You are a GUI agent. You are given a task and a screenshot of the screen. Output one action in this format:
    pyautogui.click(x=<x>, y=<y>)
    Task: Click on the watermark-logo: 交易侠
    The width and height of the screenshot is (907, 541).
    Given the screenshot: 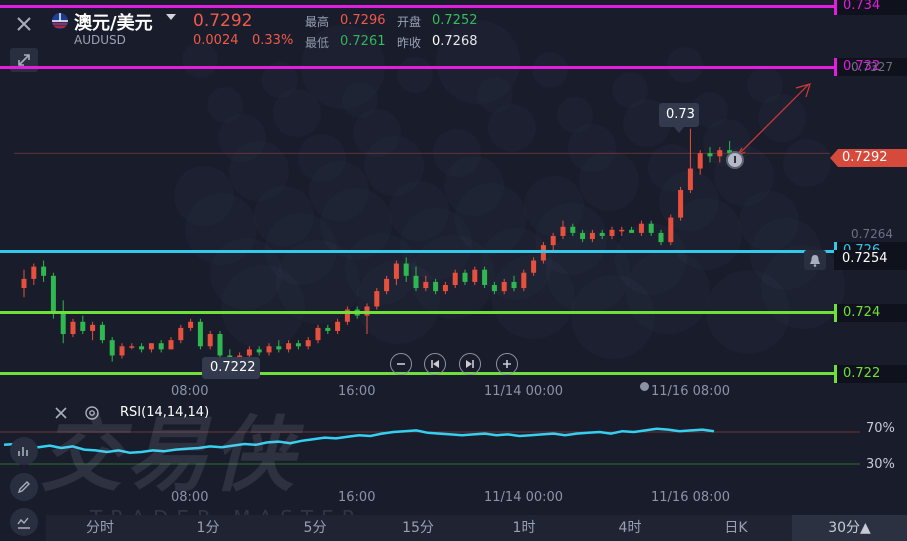 What is the action you would take?
    pyautogui.click(x=169, y=455)
    